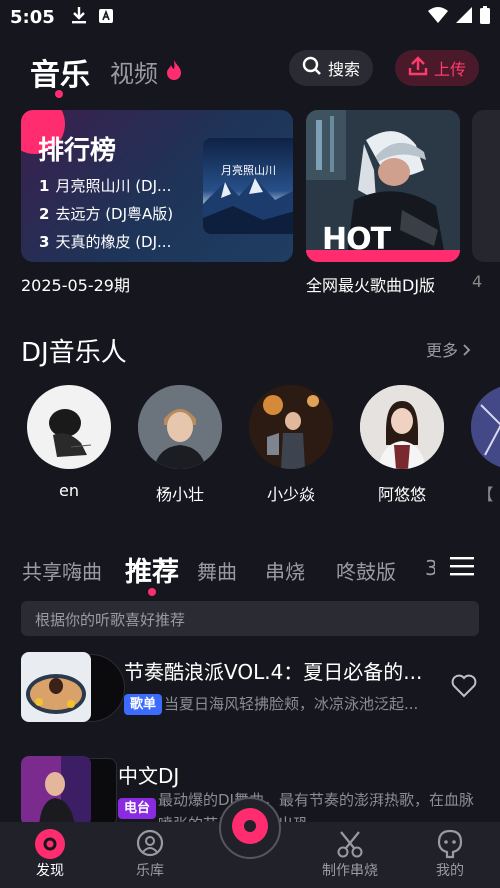 The image size is (500, 888). What do you see at coordinates (56, 791) in the screenshot?
I see `radio-cover` at bounding box center [56, 791].